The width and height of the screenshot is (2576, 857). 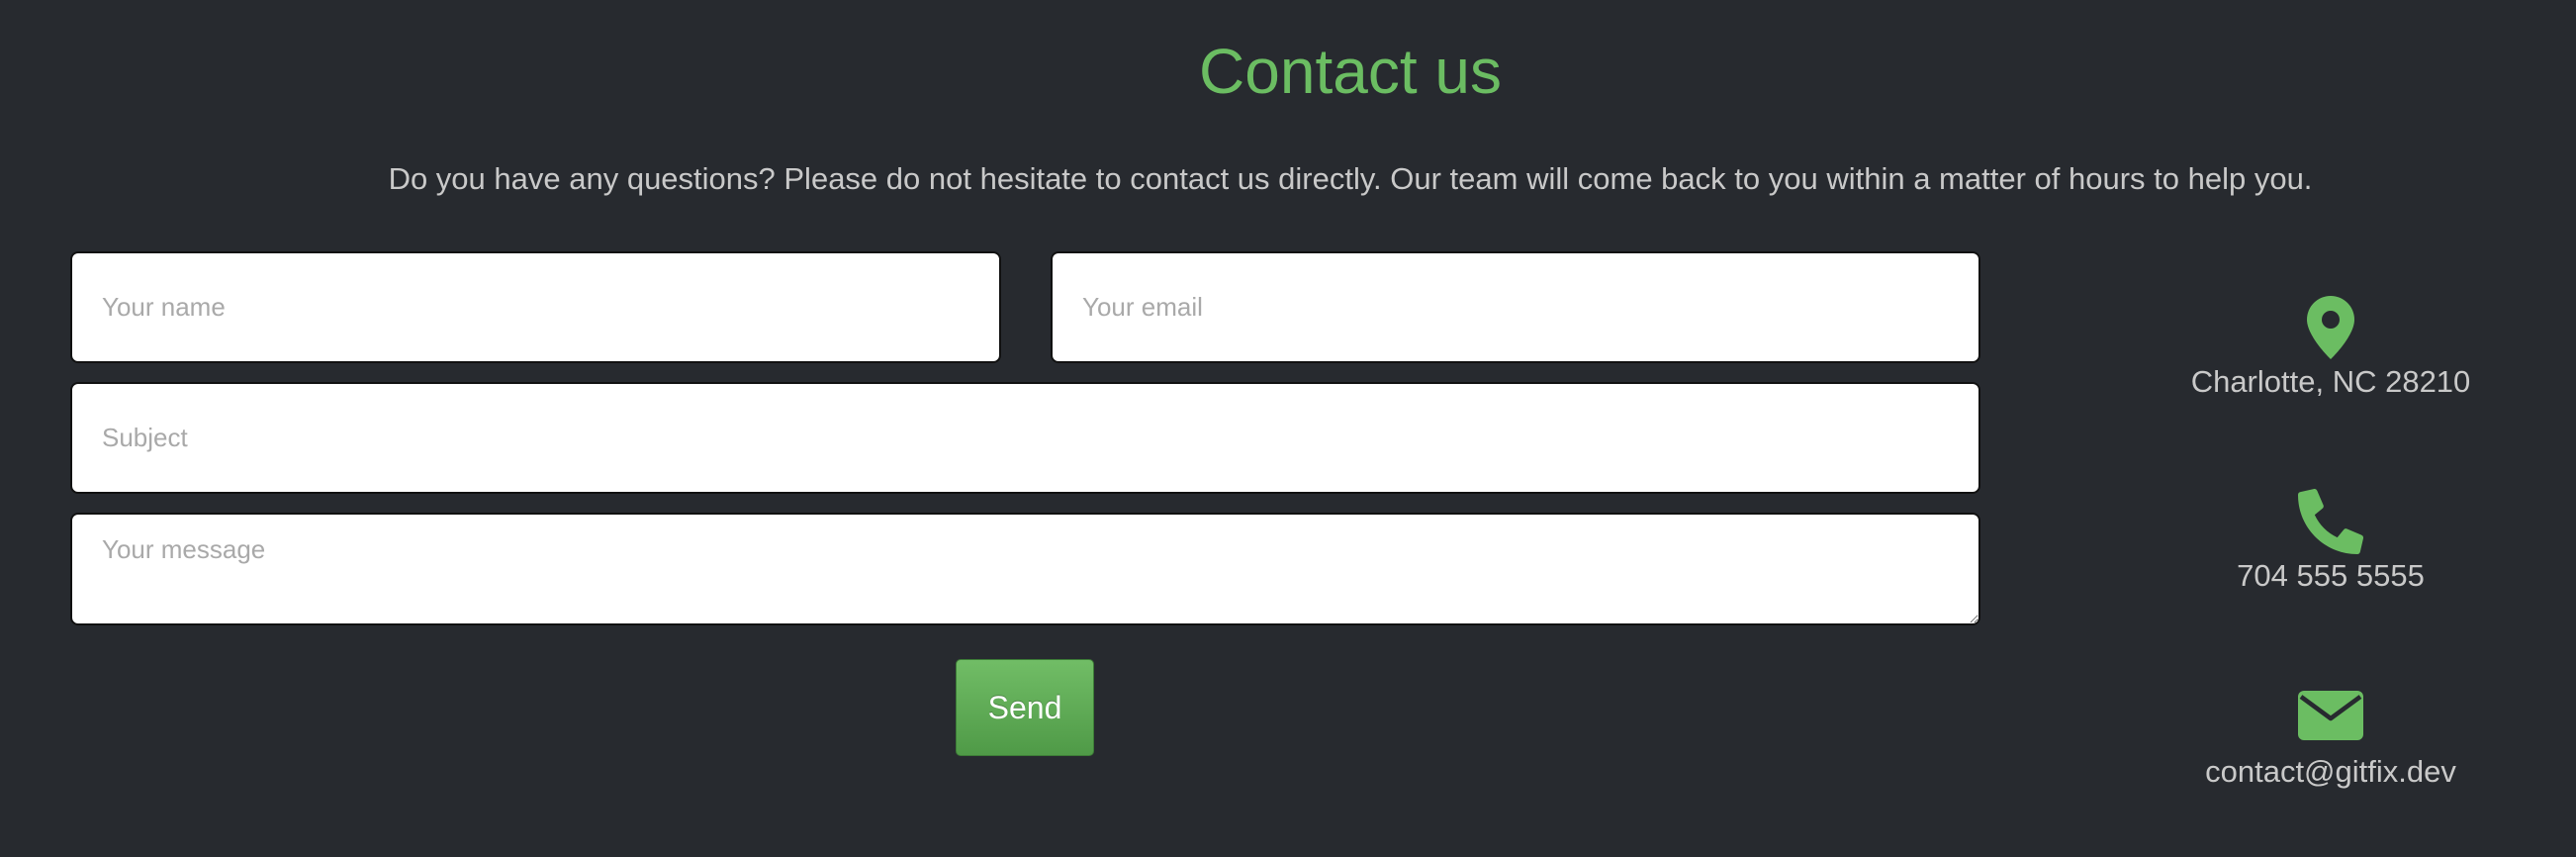 What do you see at coordinates (1515, 307) in the screenshot?
I see `email-input` at bounding box center [1515, 307].